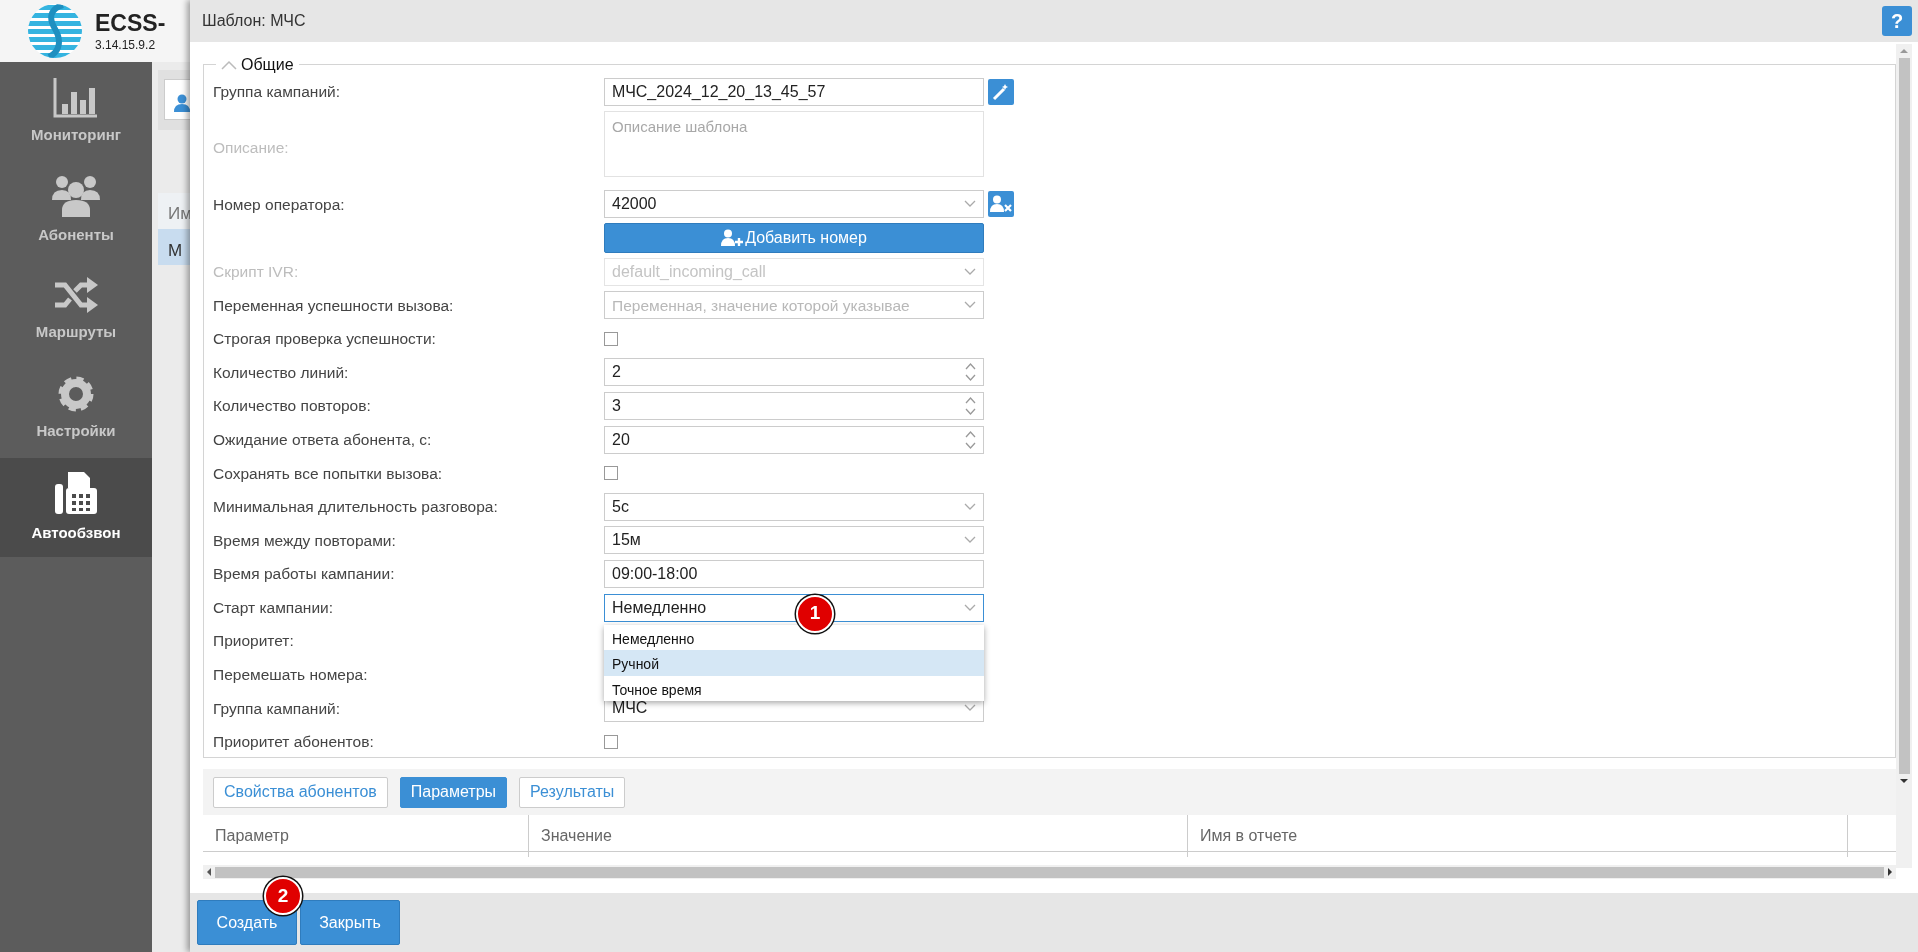 This screenshot has height=952, width=1918. I want to click on chevron-icon, so click(229, 65).